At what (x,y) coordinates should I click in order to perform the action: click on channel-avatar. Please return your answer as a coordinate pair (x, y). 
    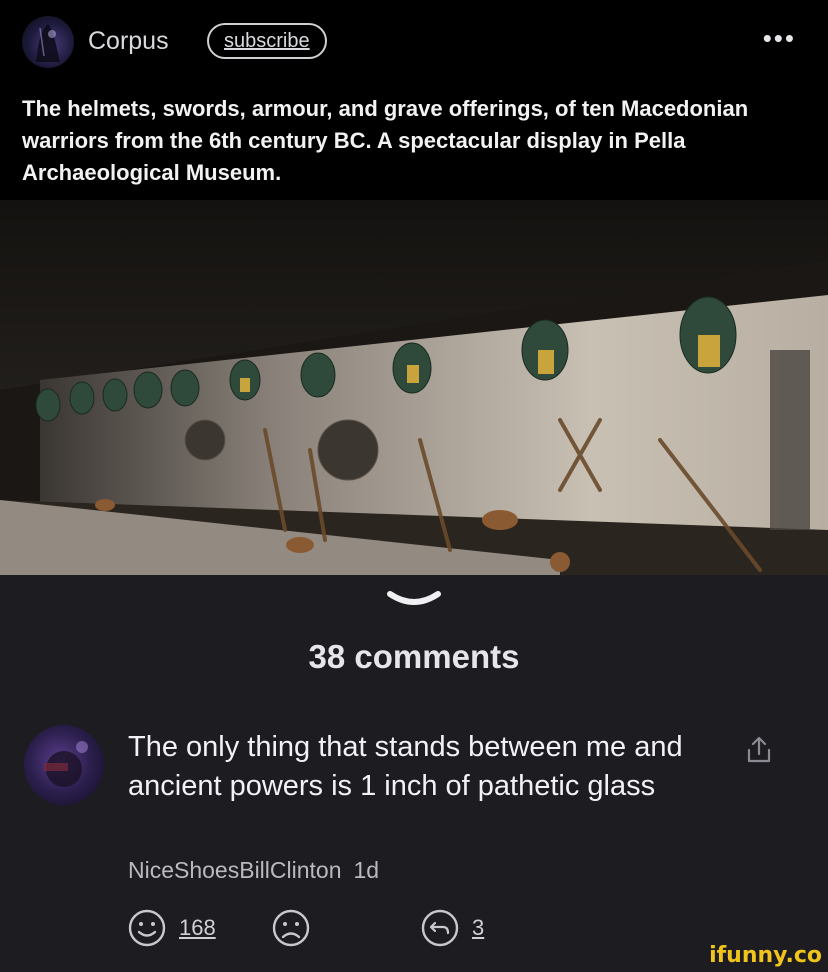
    Looking at the image, I should click on (48, 42).